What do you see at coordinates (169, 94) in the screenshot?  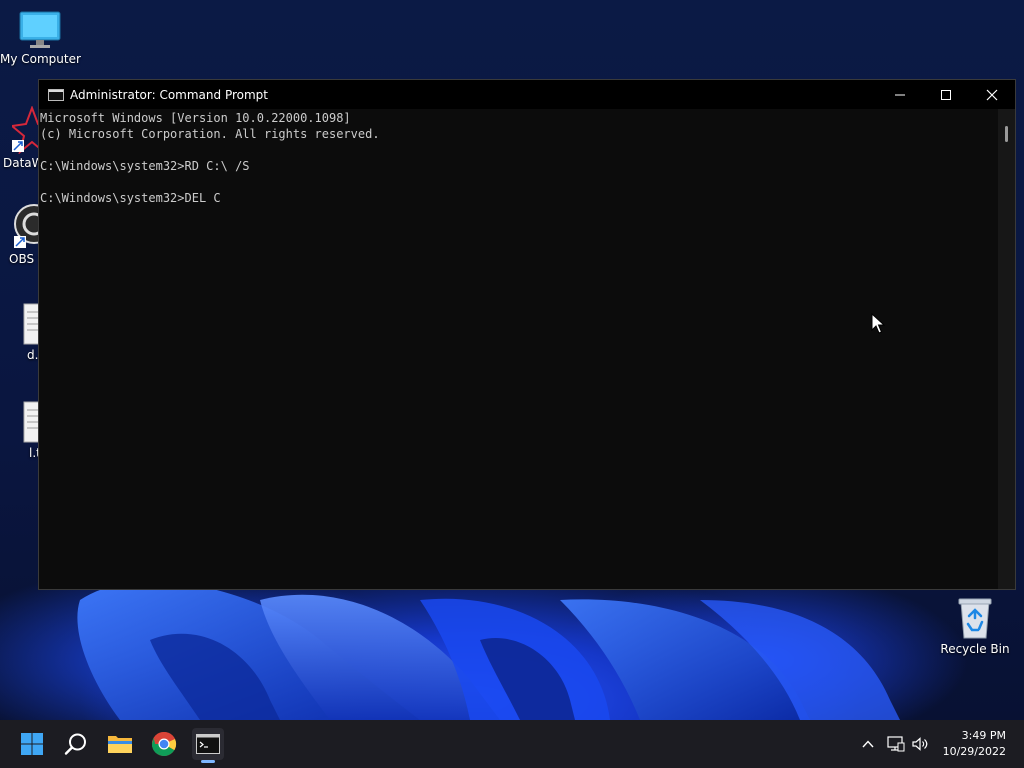 I see `window-title: Administrator: Command Prompt` at bounding box center [169, 94].